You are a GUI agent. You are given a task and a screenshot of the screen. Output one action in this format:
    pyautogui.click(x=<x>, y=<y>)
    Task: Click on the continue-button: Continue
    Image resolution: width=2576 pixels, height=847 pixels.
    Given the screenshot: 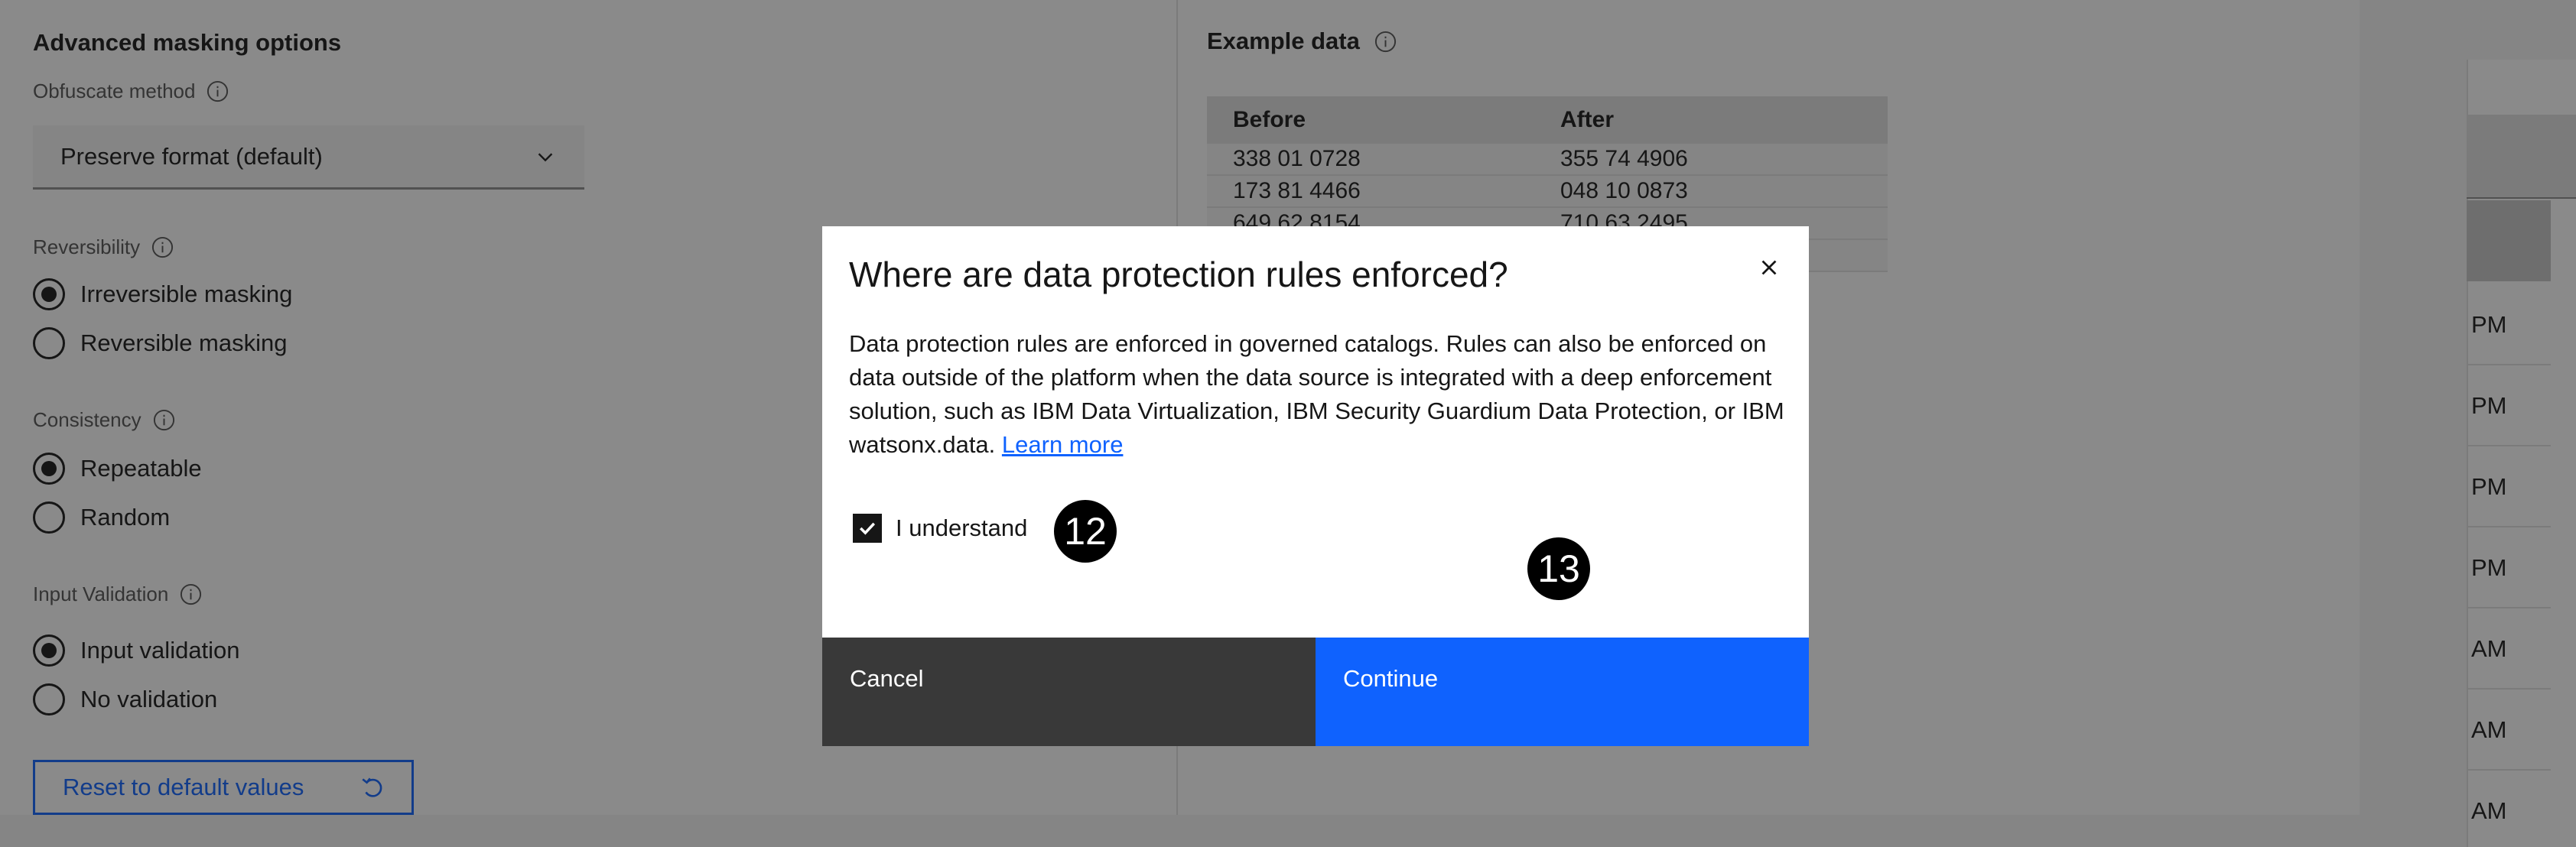 What is the action you would take?
    pyautogui.click(x=1562, y=692)
    